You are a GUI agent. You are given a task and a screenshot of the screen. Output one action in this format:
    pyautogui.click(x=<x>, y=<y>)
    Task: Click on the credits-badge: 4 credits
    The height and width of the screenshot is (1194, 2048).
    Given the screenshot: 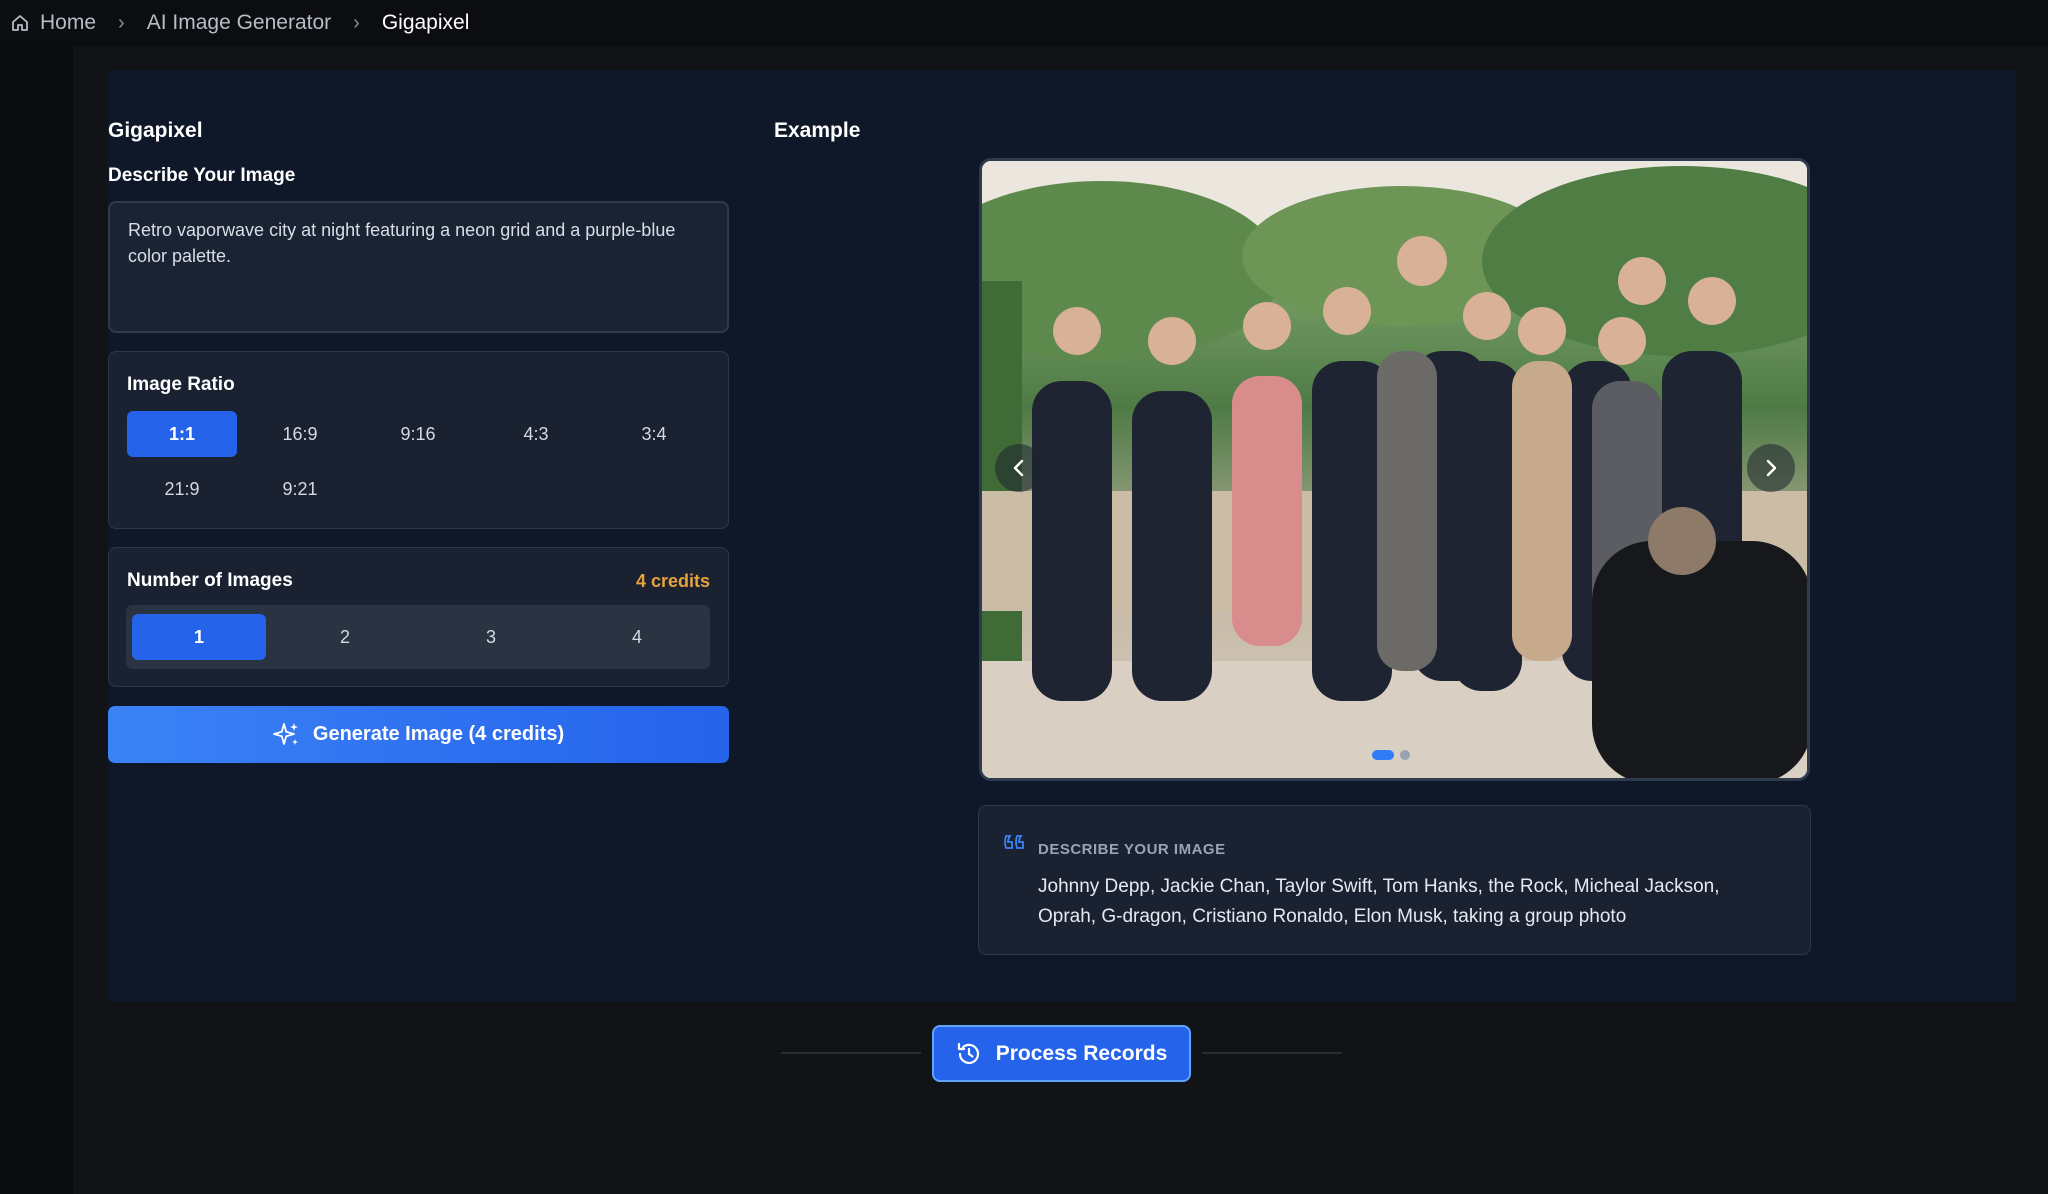 What is the action you would take?
    pyautogui.click(x=672, y=581)
    